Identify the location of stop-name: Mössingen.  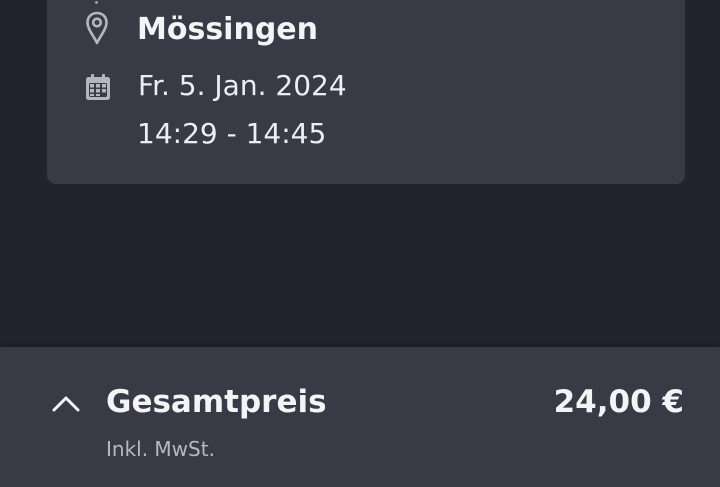
(227, 29).